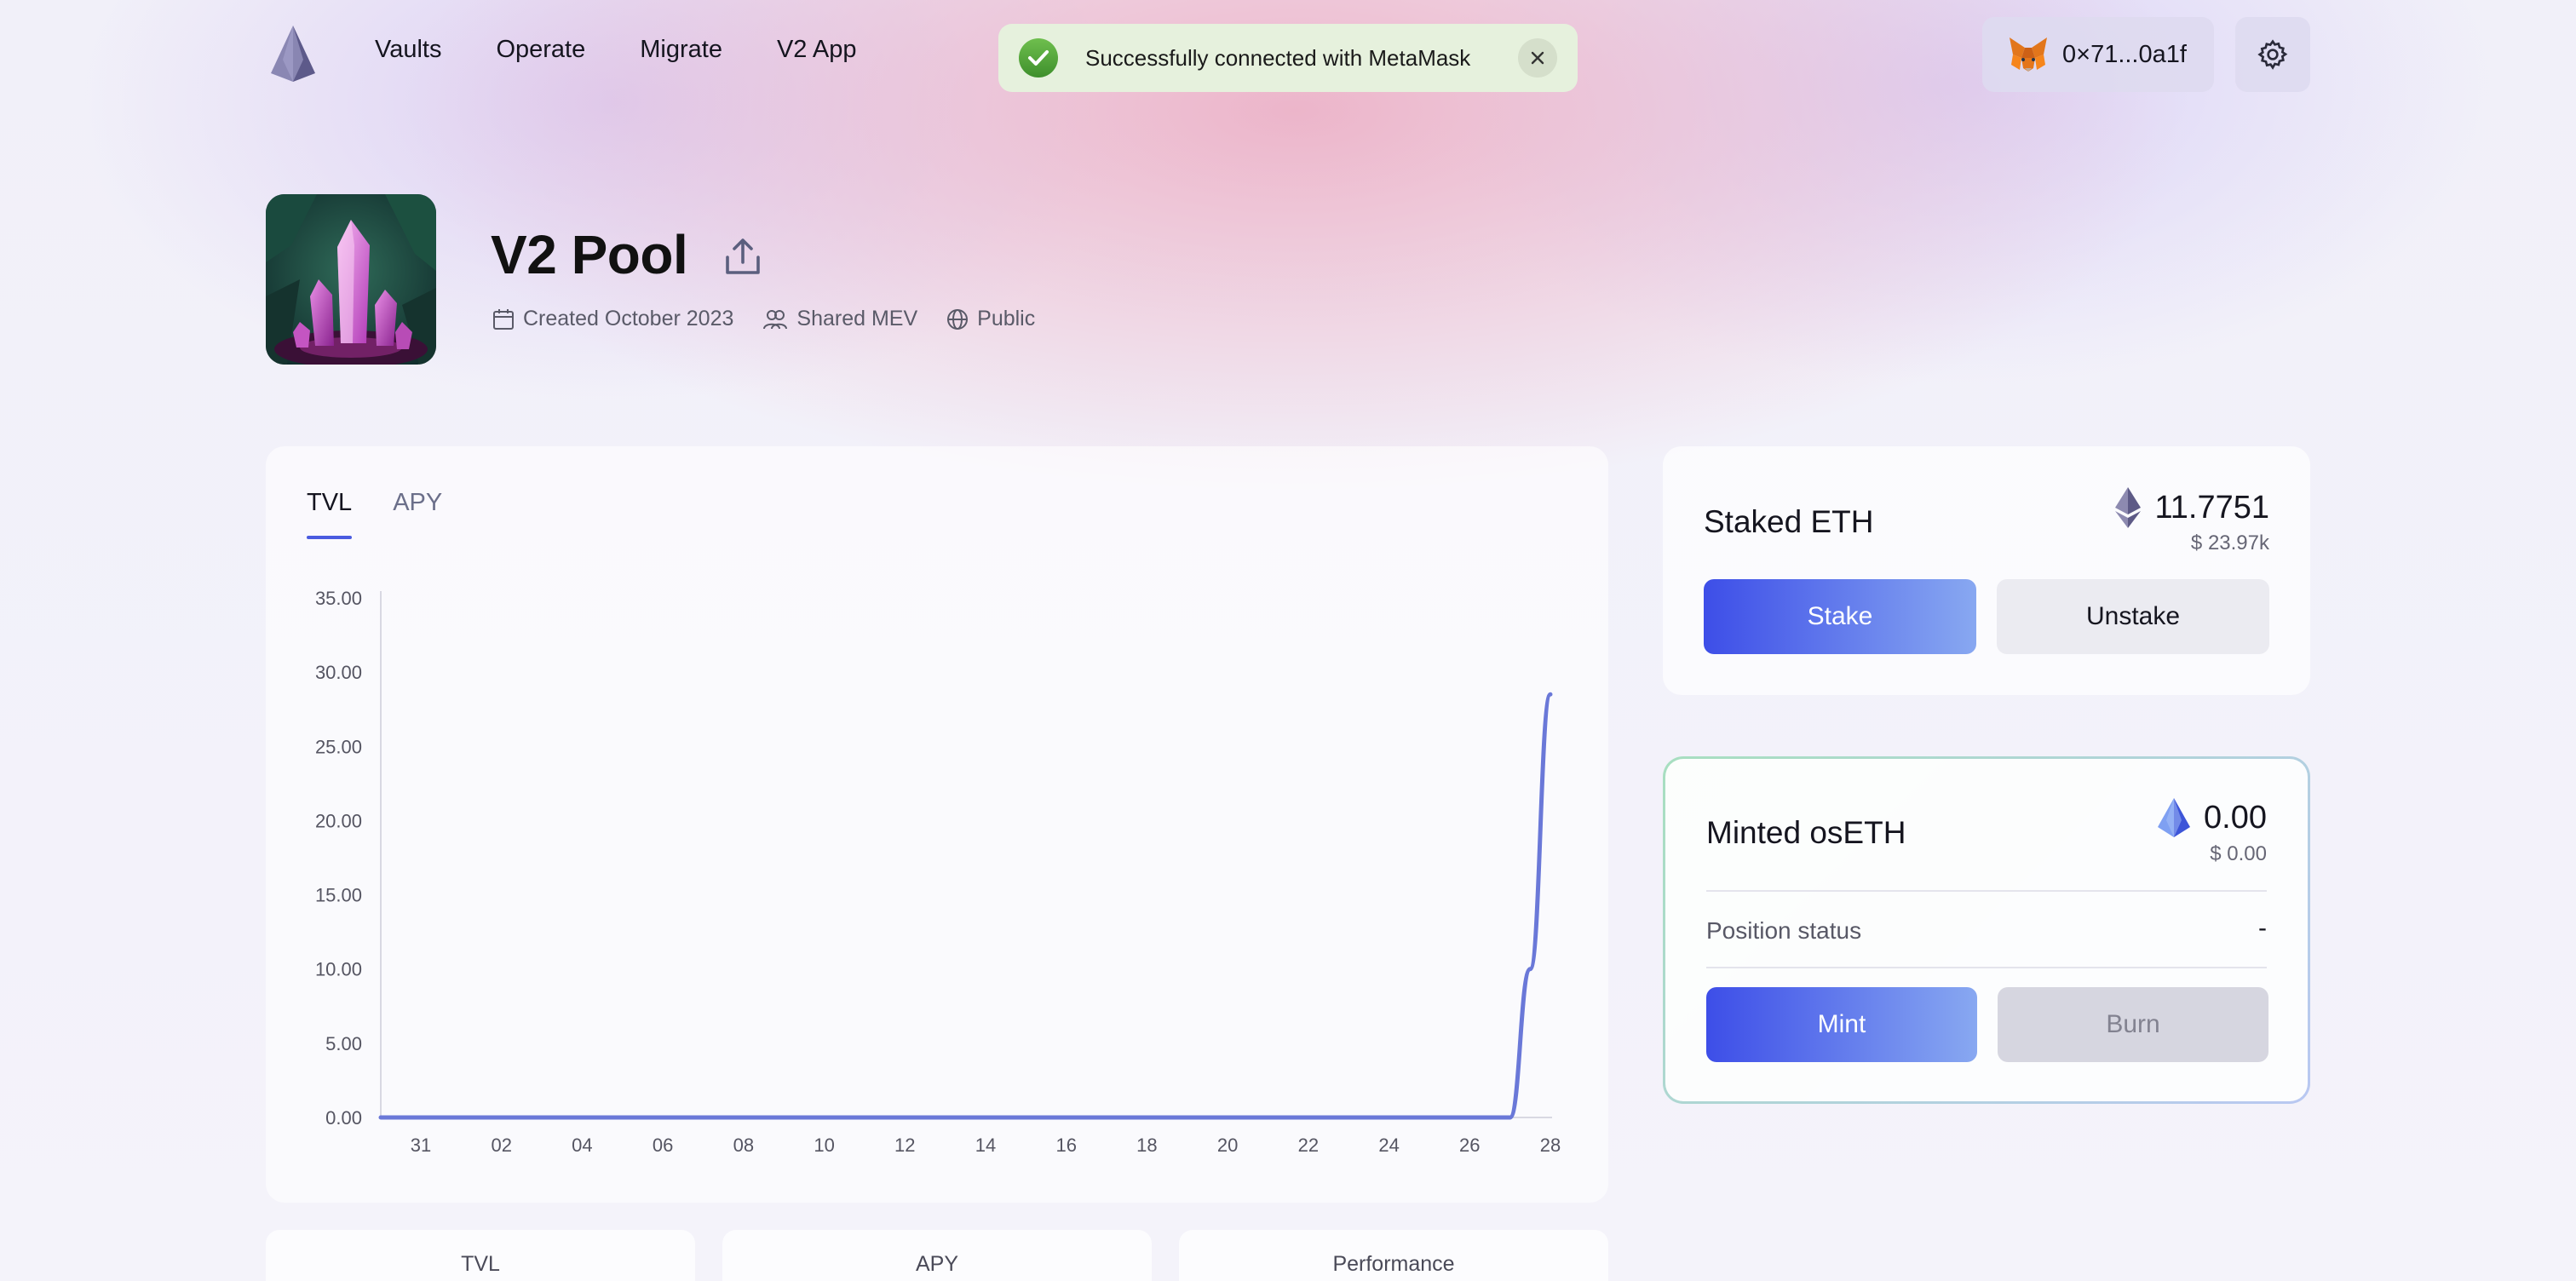 The image size is (2576, 1281). I want to click on staked-amount-row: 11.7751, so click(2192, 507).